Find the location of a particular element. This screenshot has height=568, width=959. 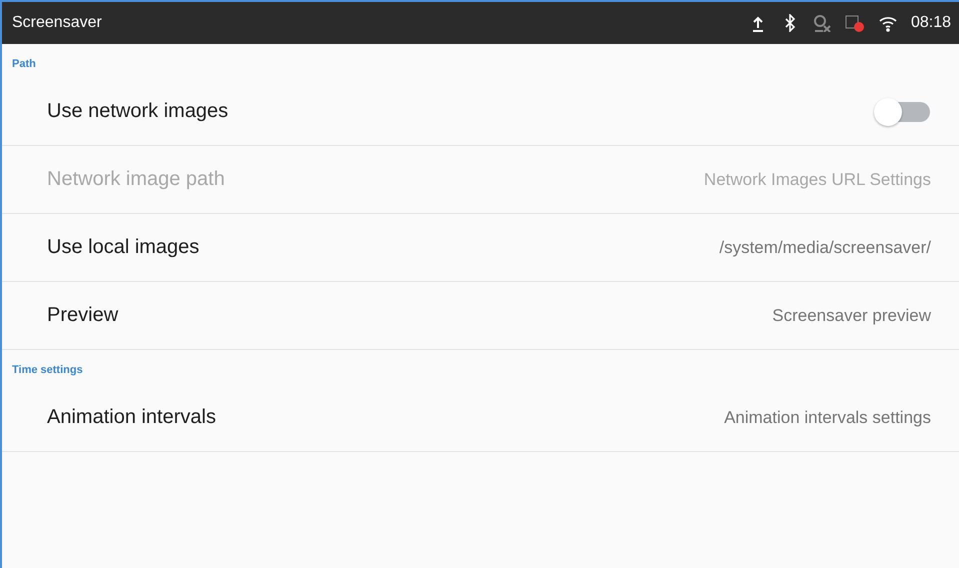

setting-label: Use network images is located at coordinates (137, 111).